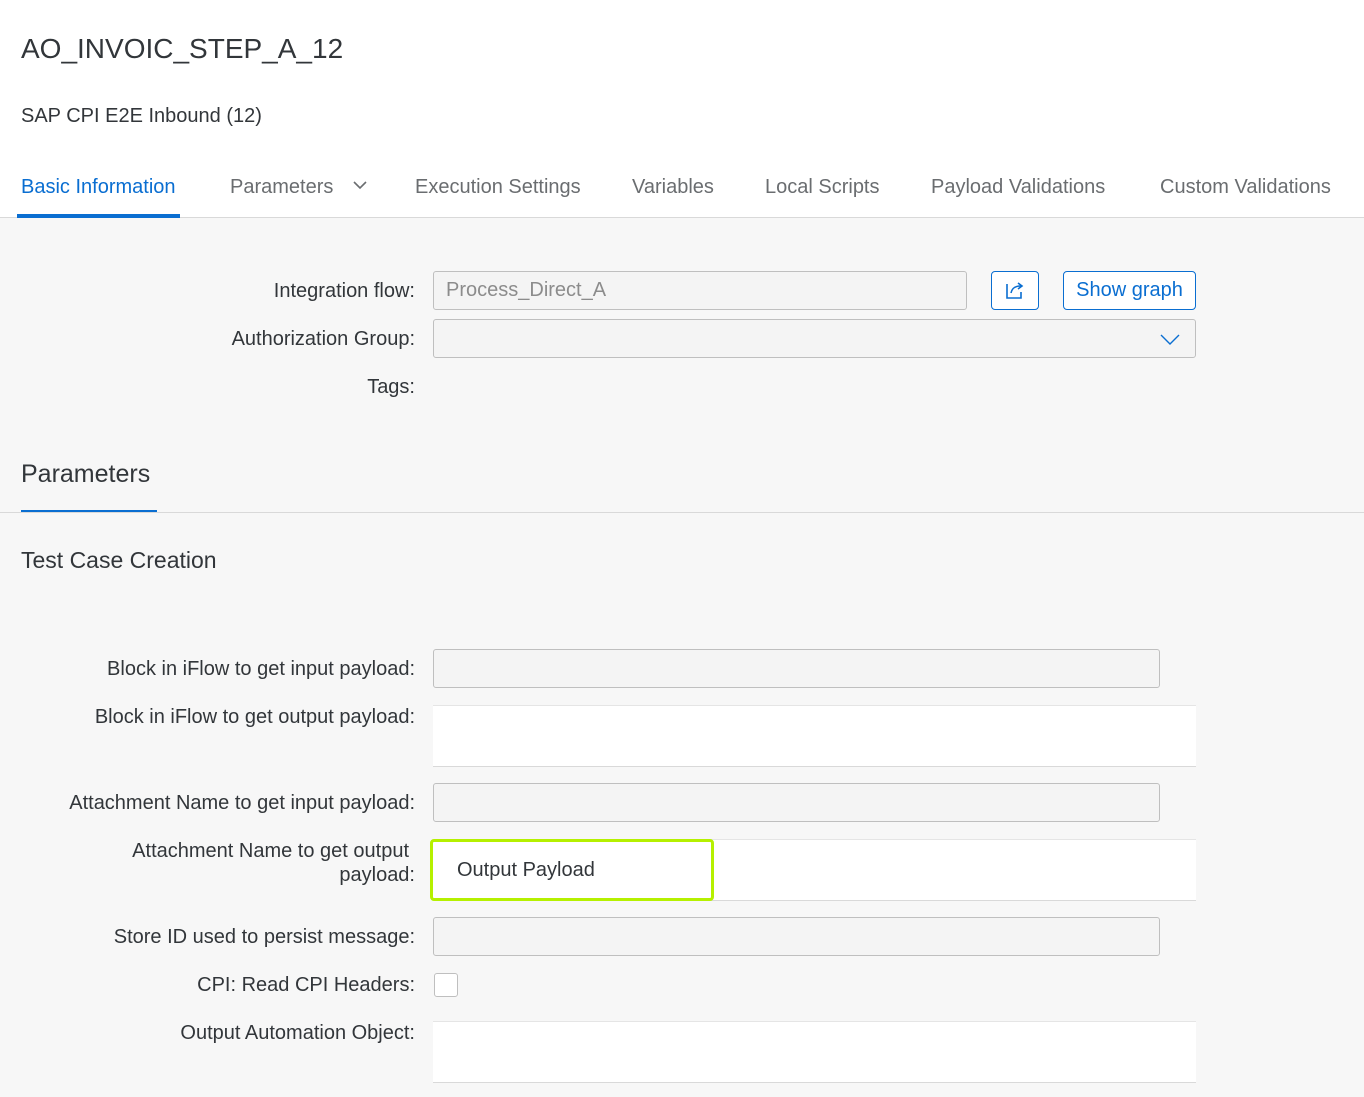  Describe the element at coordinates (344, 291) in the screenshot. I see `integration-flow-label: Integration flow:` at that location.